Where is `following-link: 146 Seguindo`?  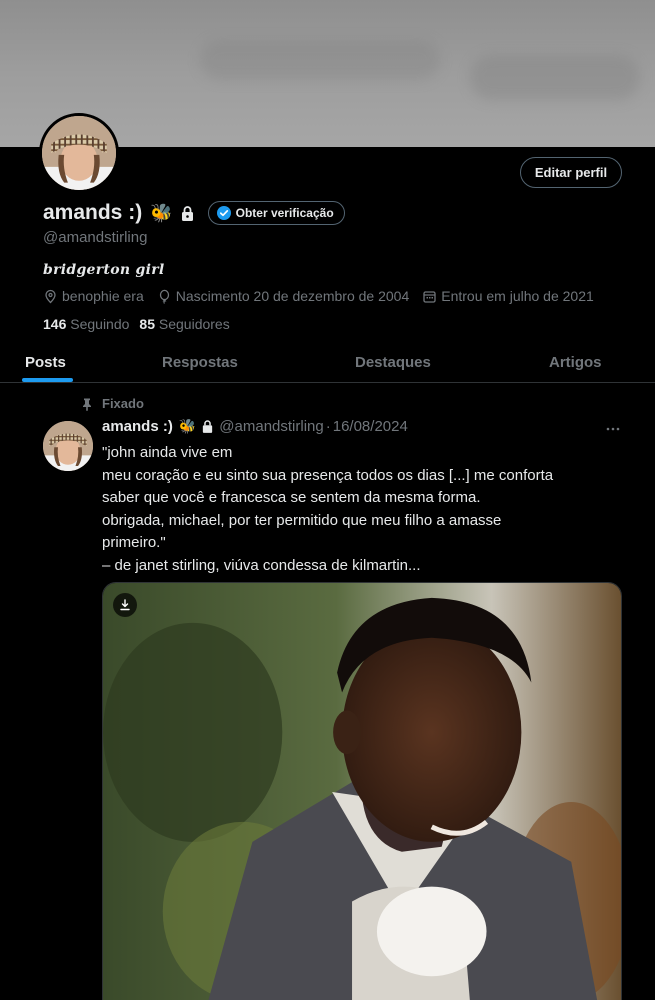 following-link: 146 Seguindo is located at coordinates (86, 324).